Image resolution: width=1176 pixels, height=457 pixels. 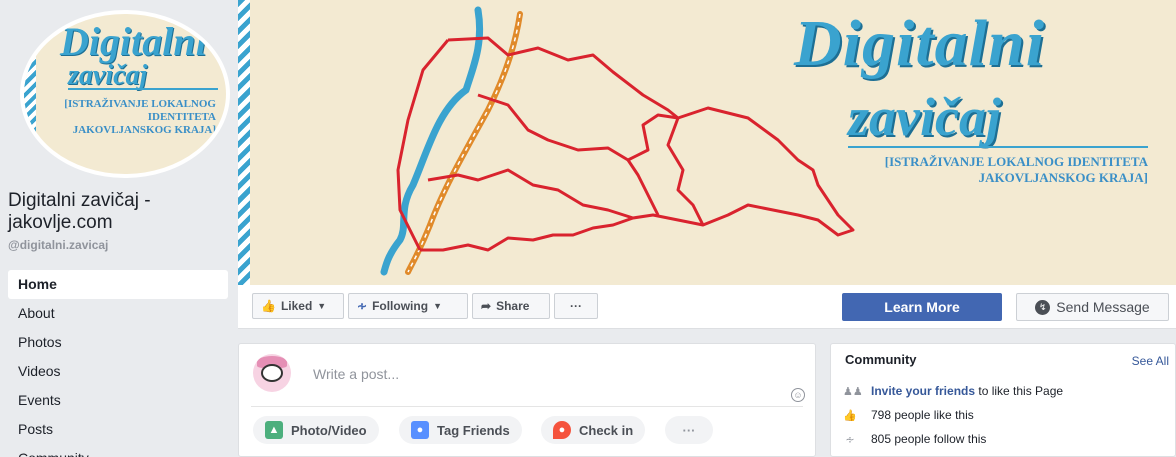 I want to click on composer-more-label: ···, so click(x=689, y=430).